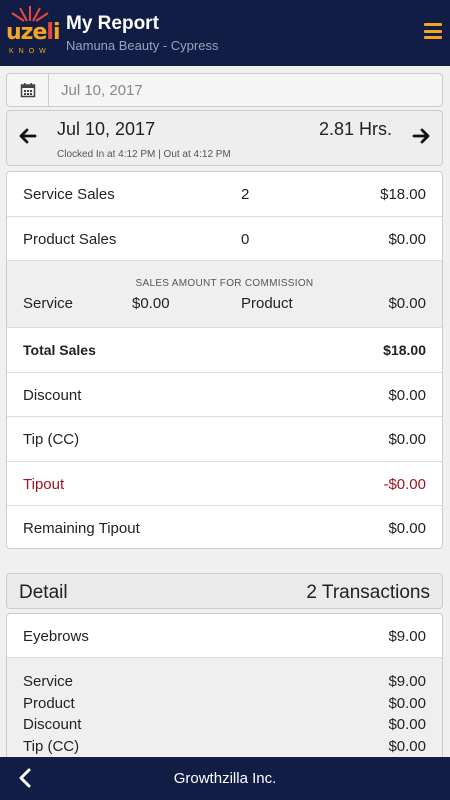  I want to click on total-sales-amount: $18.00, so click(404, 350).